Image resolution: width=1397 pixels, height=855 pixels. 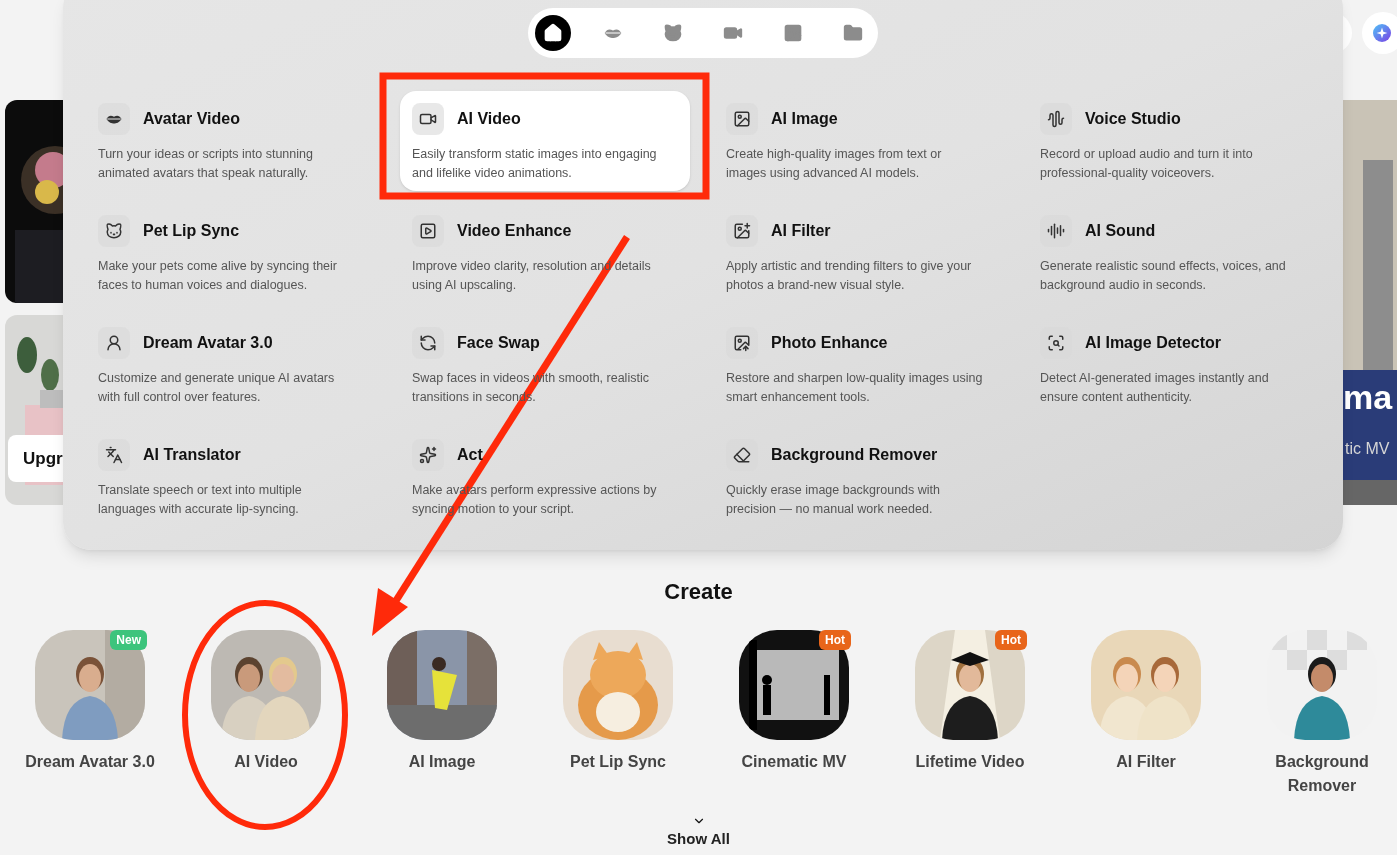 I want to click on tool-card: Voice Studio Record or upload audio and turn it into professional-quality voiceovers., so click(x=1173, y=141).